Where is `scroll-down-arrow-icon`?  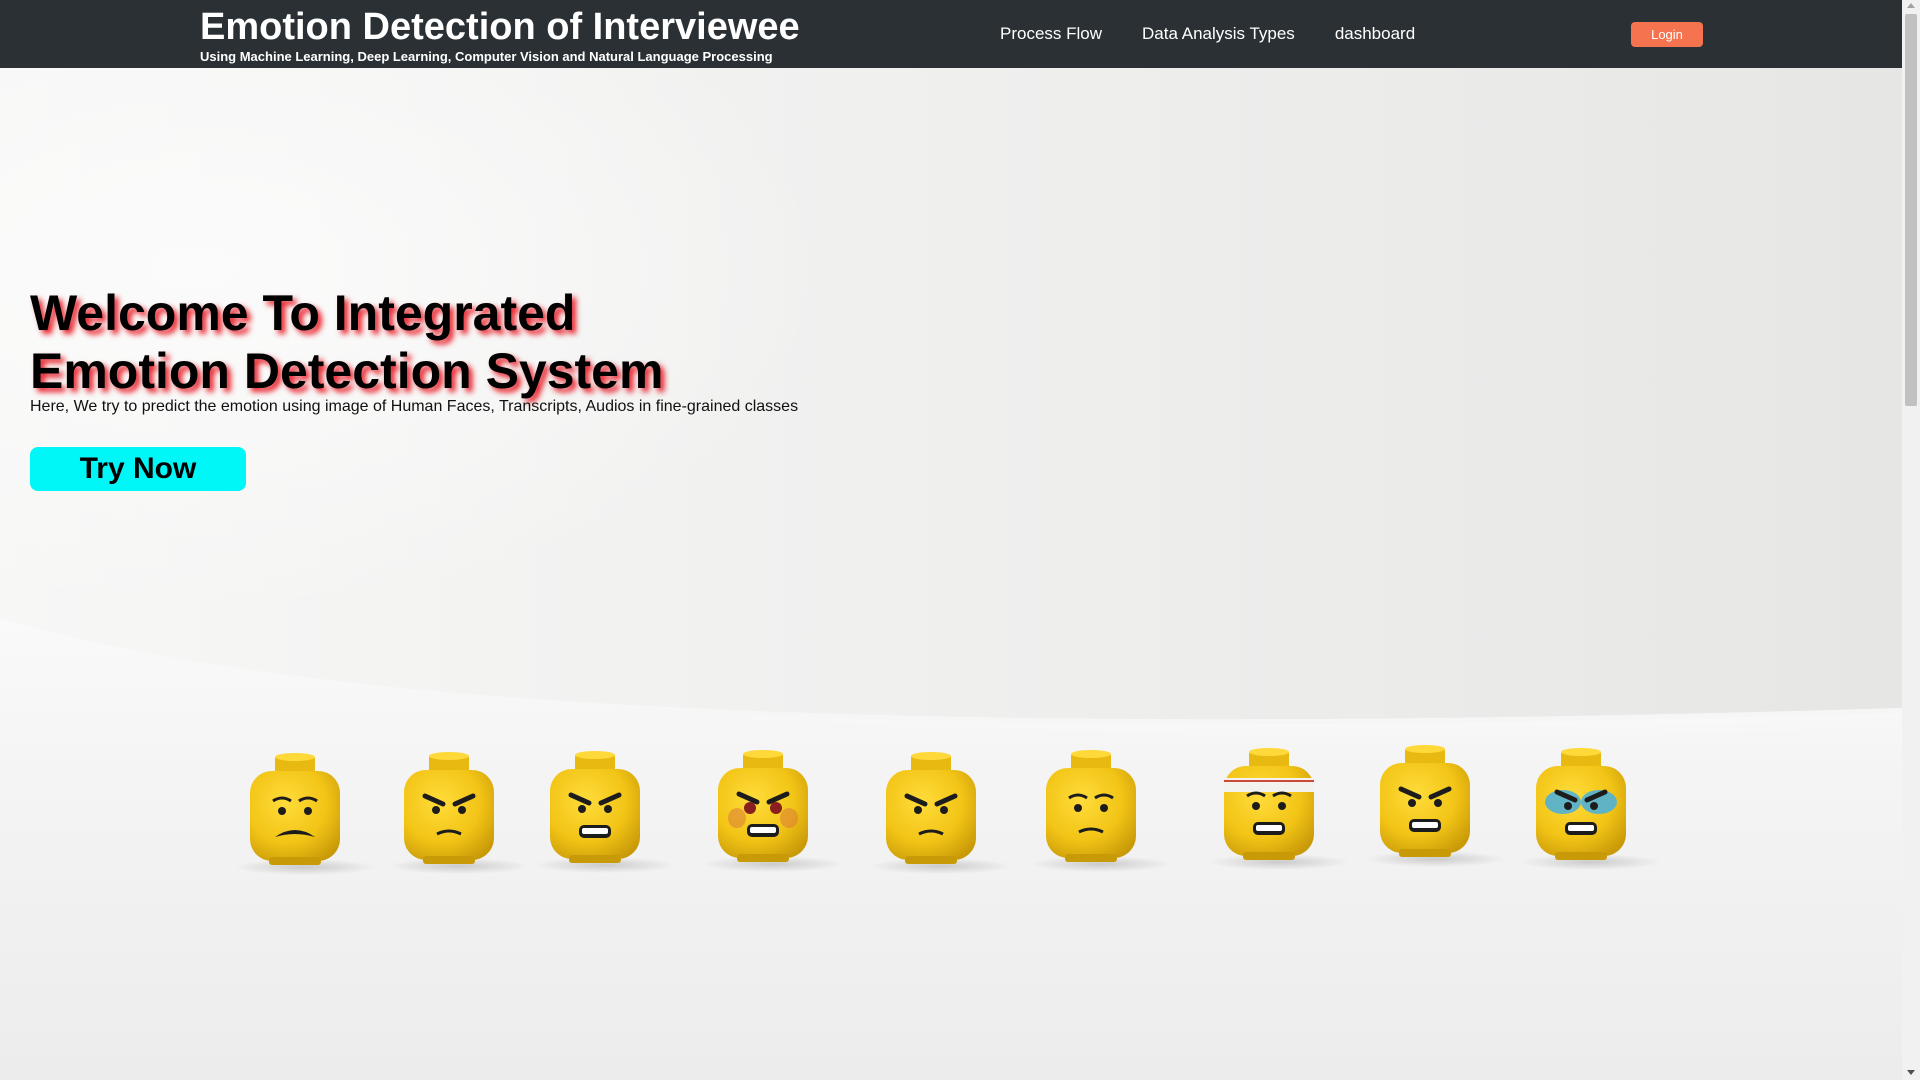
scroll-down-arrow-icon is located at coordinates (1911, 1072).